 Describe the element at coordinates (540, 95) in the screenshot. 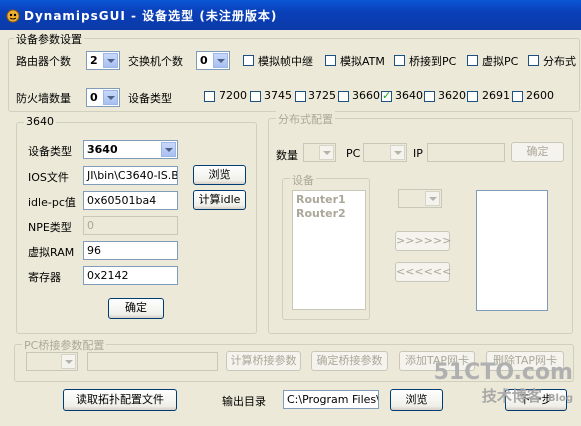

I see `model-2600-label: 2600` at that location.